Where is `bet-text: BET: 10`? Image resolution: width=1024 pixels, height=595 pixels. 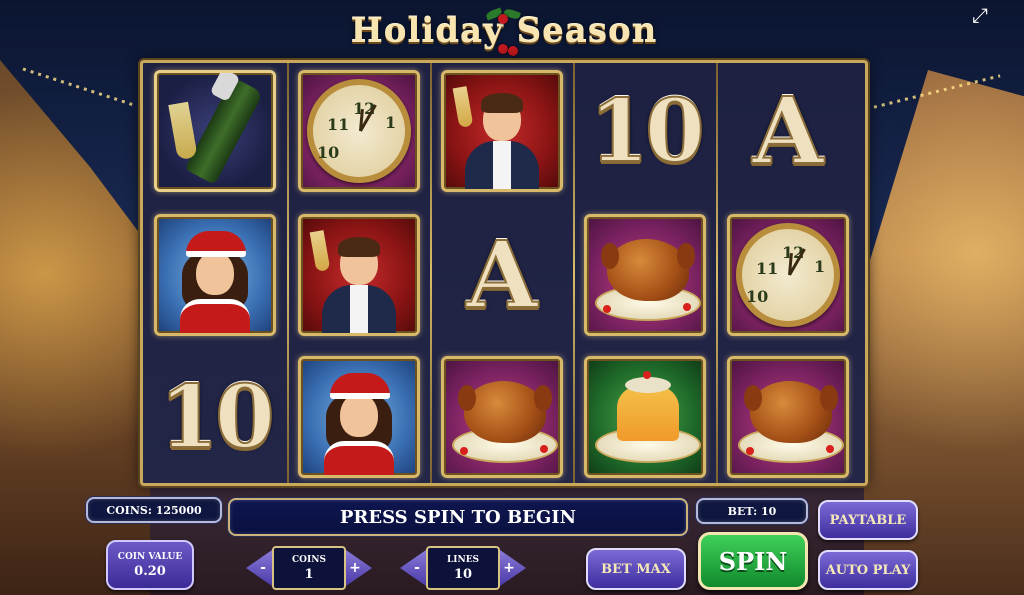 bet-text: BET: 10 is located at coordinates (752, 511).